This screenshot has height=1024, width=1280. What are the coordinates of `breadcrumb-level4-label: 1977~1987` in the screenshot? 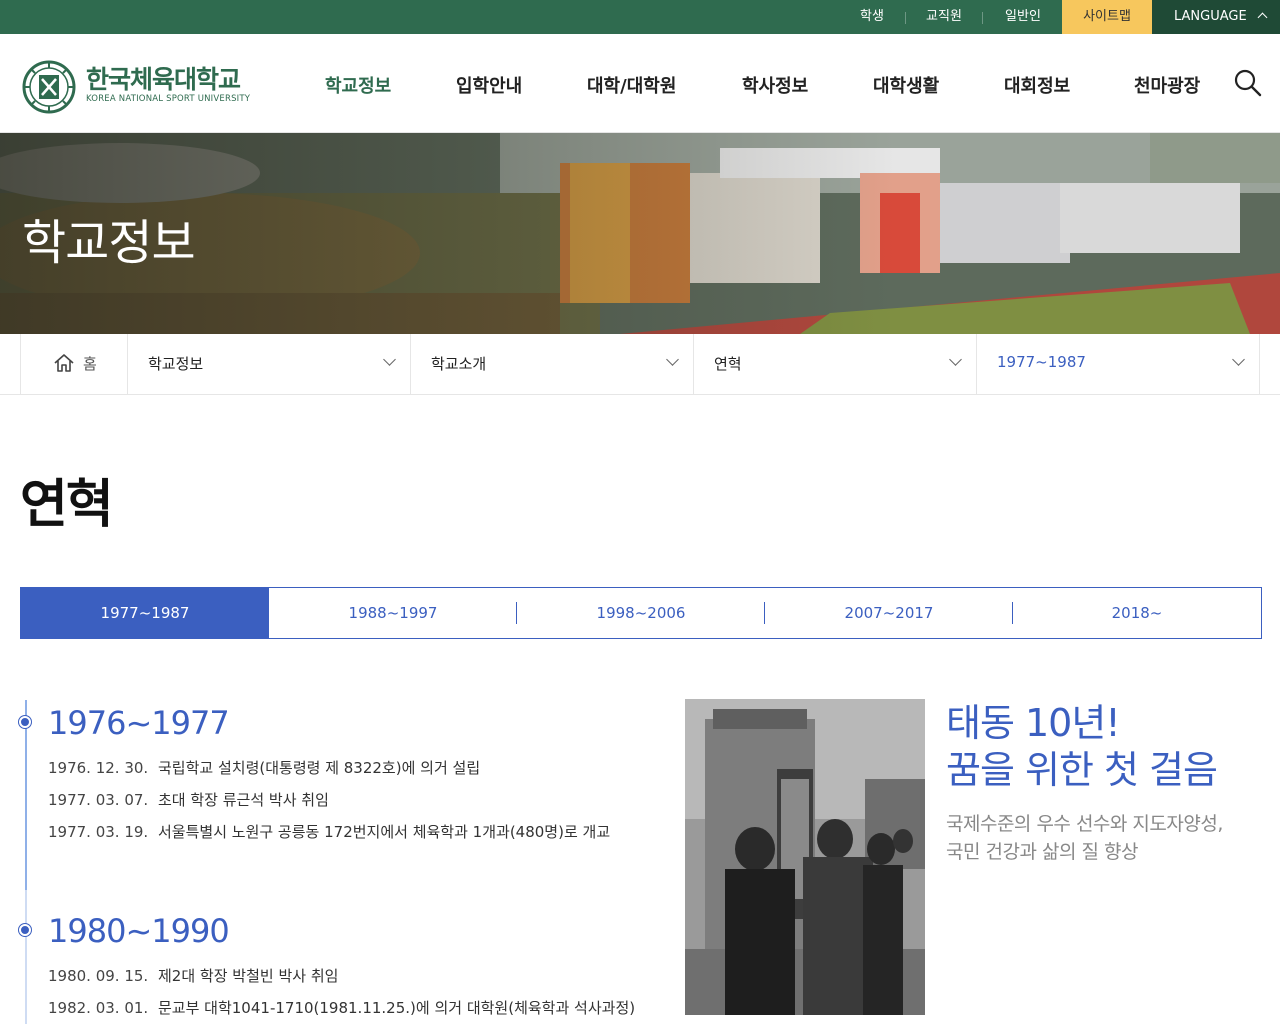 It's located at (1041, 362).